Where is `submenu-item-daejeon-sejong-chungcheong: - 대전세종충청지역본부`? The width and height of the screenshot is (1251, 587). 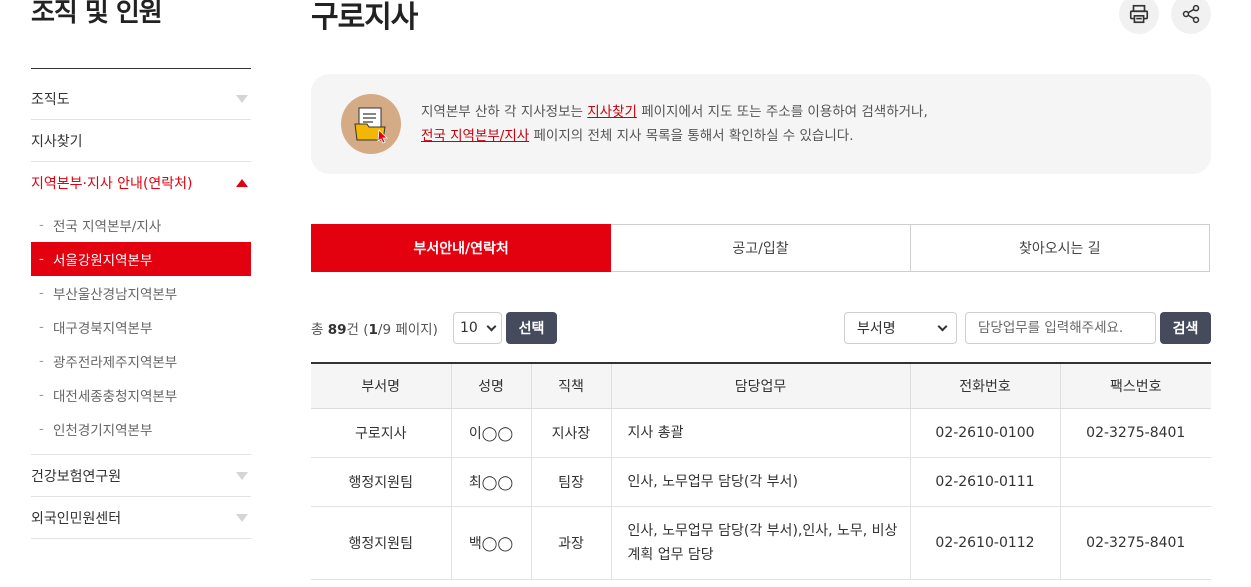
submenu-item-daejeon-sejong-chungcheong: - 대전세종충청지역본부 is located at coordinates (141, 395).